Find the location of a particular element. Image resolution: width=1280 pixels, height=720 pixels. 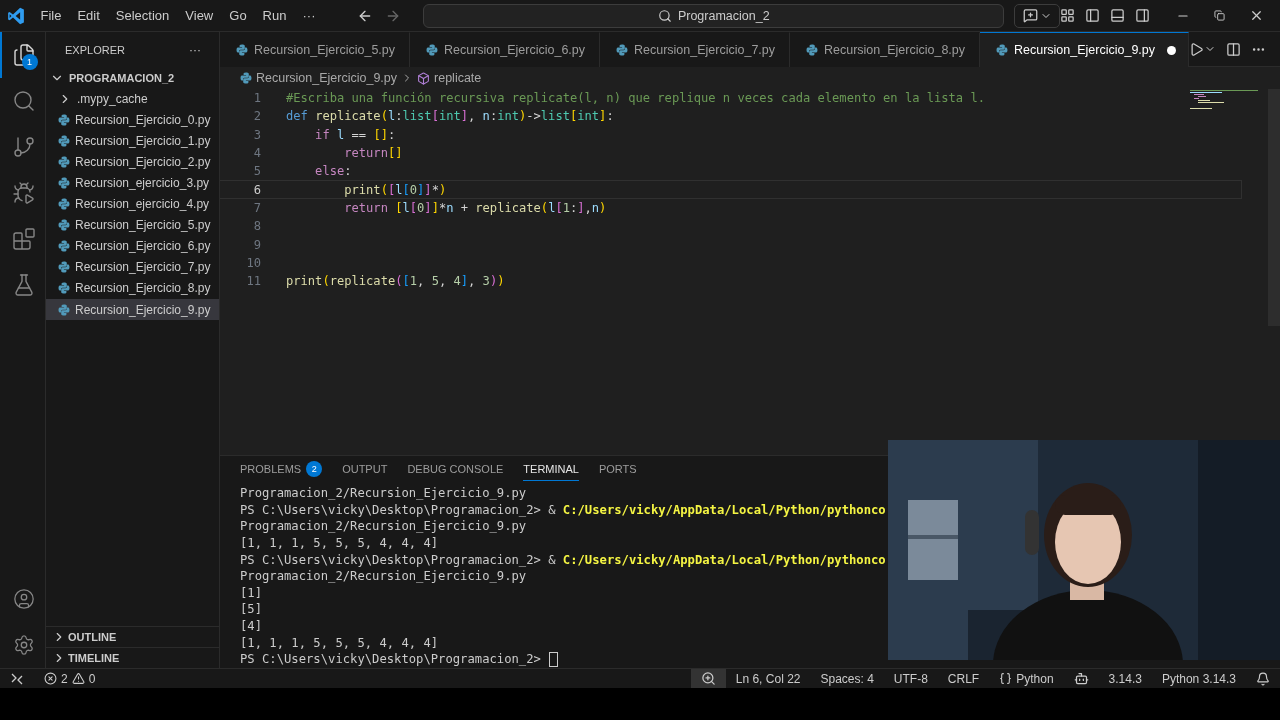

explorer-entry: Recursion_Ejercicio_5.py is located at coordinates (132, 225).